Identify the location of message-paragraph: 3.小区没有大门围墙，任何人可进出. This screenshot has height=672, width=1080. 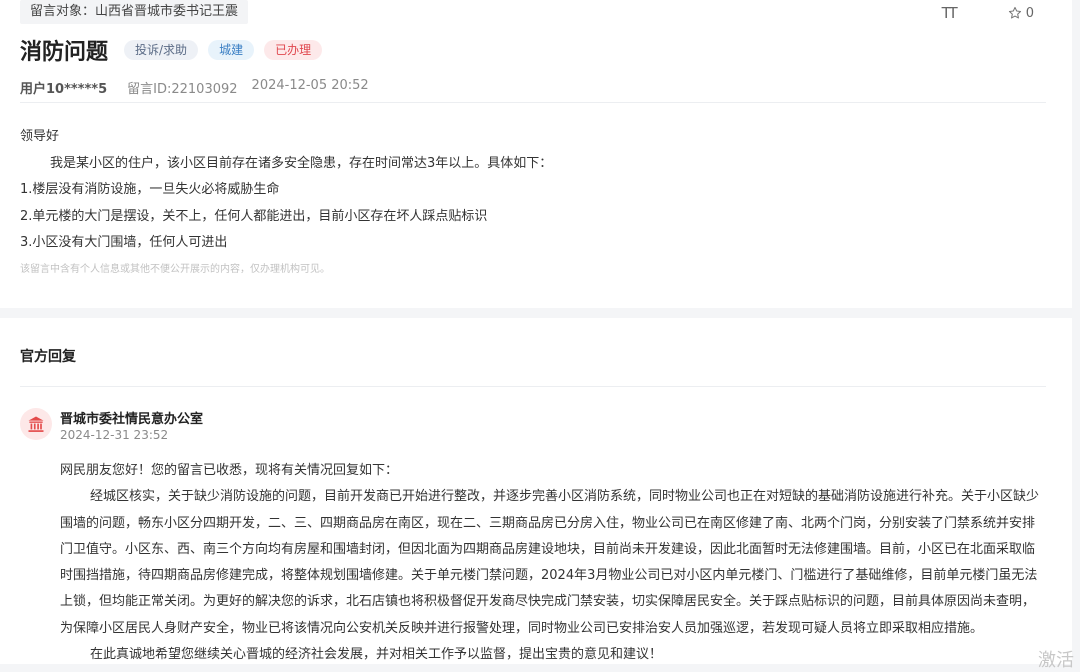
(124, 242).